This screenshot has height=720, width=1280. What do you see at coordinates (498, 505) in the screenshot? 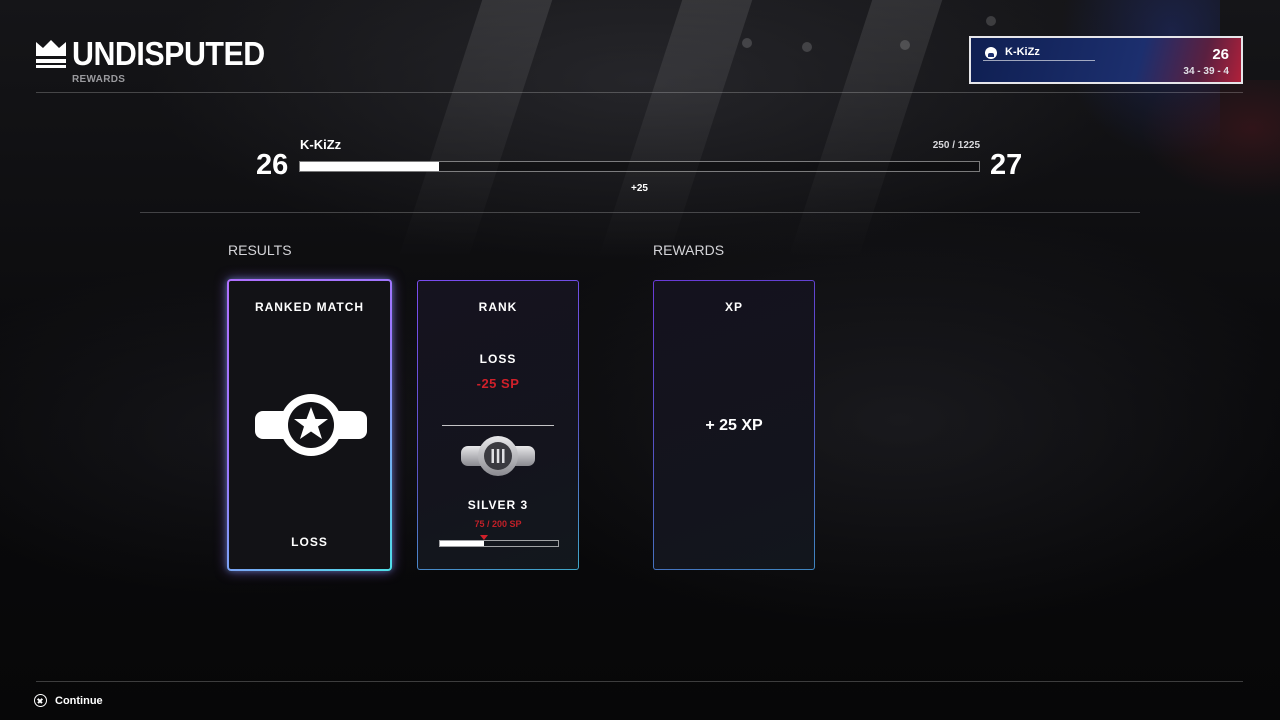
I see `rank-tier: SILVER 3` at bounding box center [498, 505].